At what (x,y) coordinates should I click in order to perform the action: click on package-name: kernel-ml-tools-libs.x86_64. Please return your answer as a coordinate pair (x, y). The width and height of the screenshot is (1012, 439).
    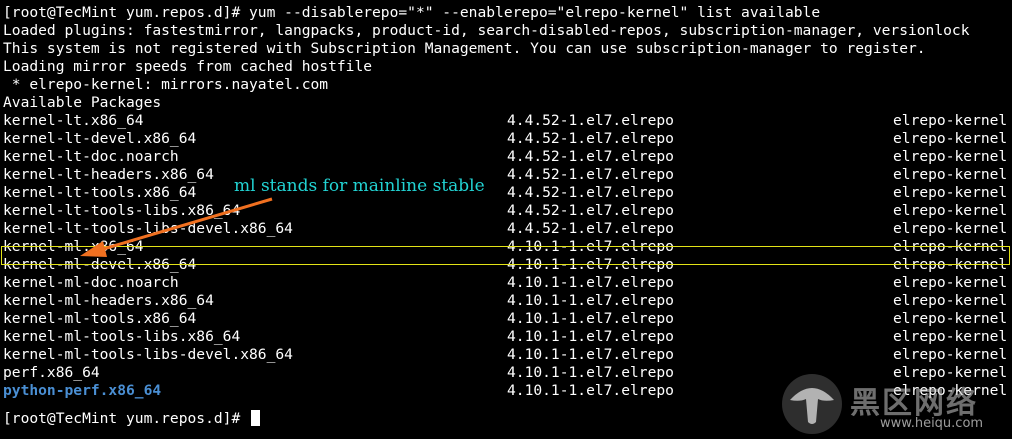
    Looking at the image, I should click on (122, 336).